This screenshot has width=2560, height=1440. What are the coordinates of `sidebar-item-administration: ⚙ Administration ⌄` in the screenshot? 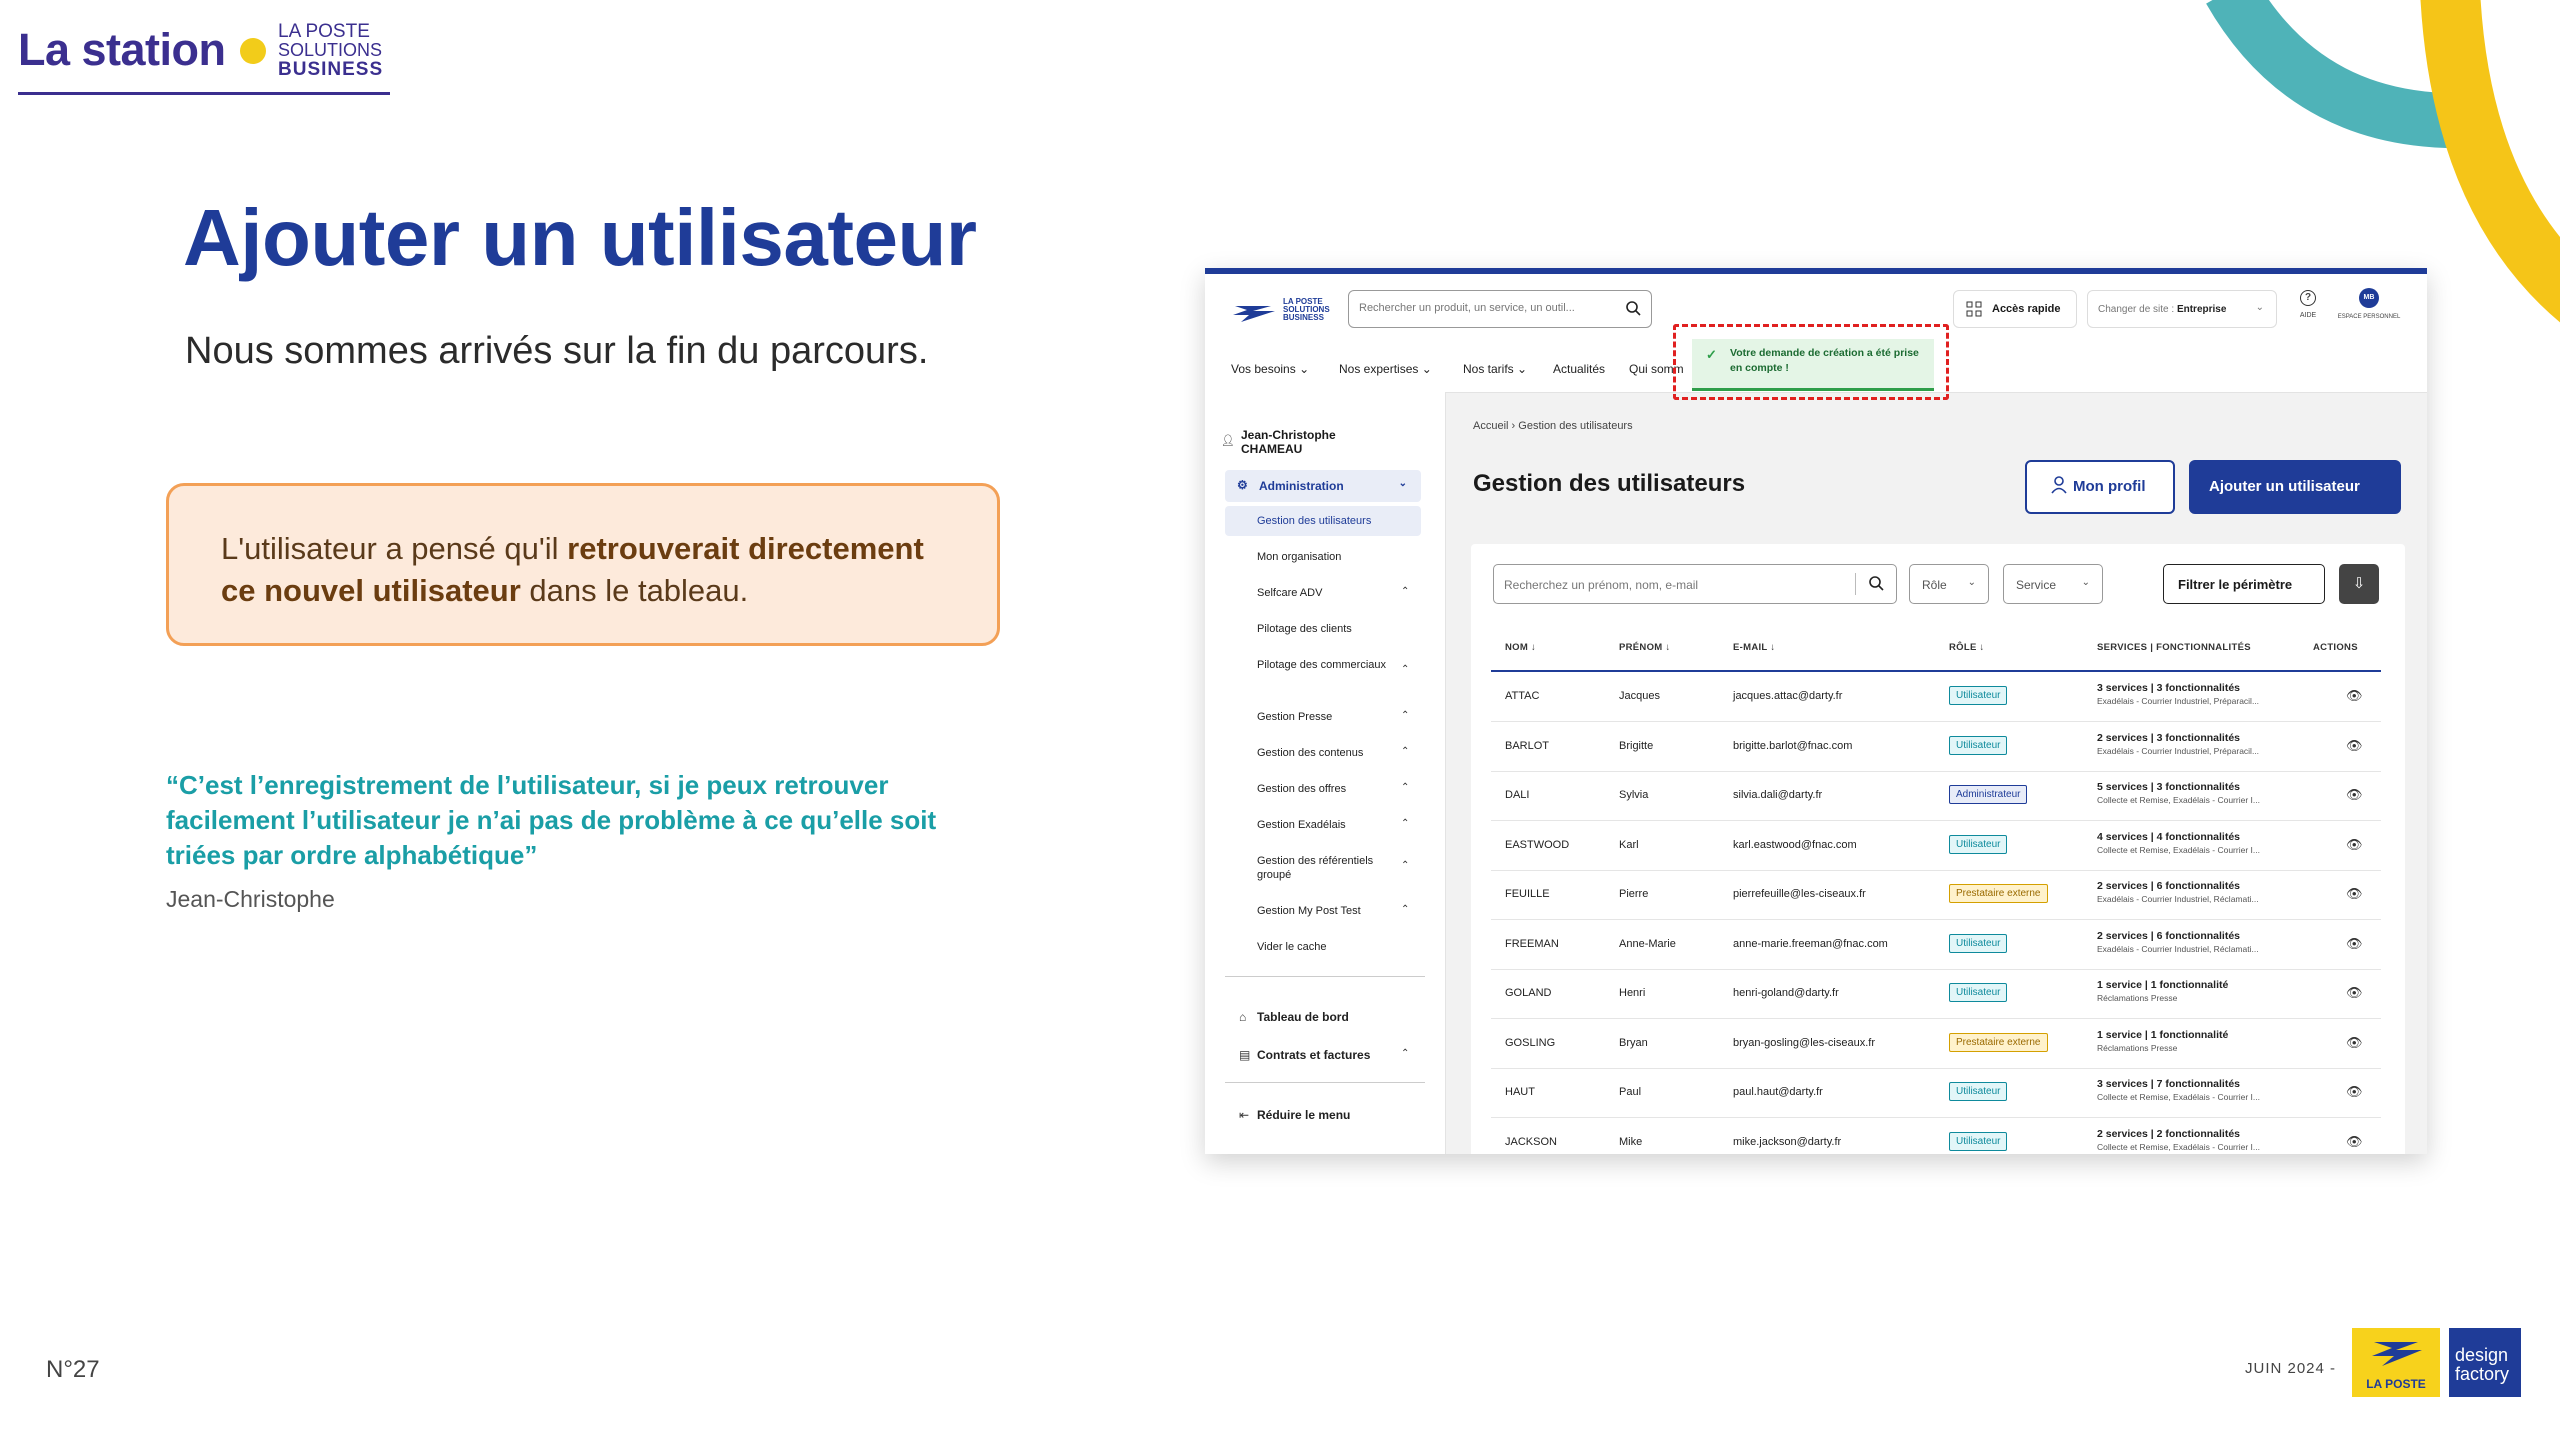 It's located at (1323, 486).